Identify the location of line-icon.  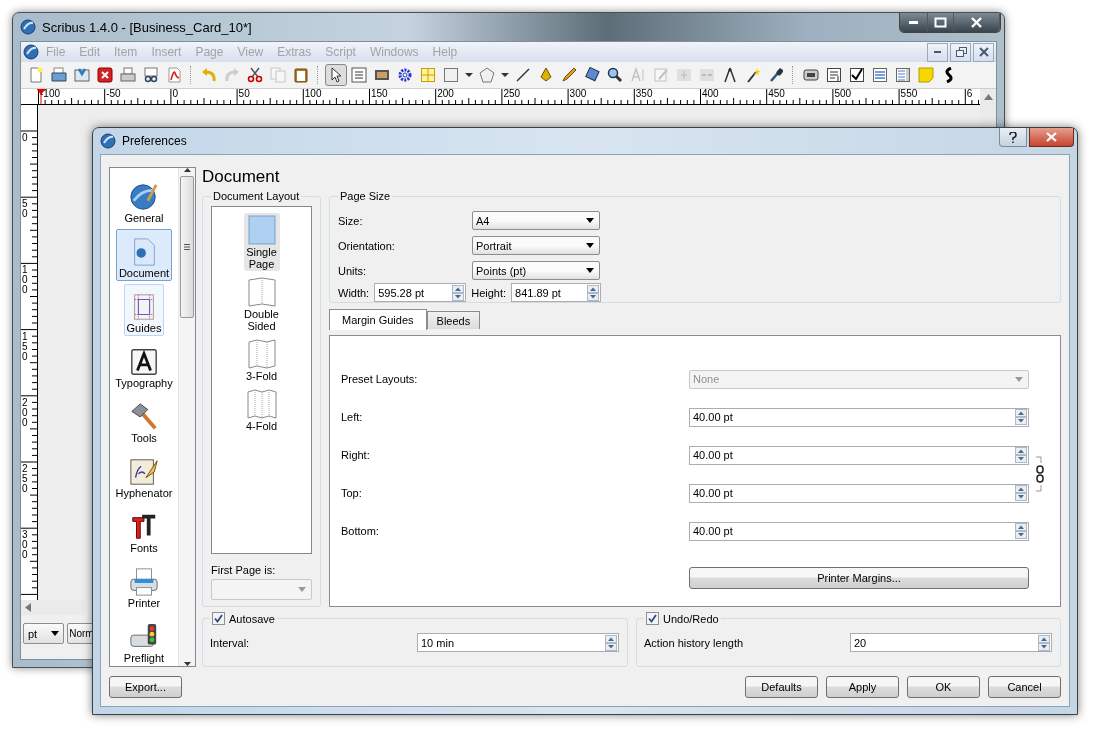
(523, 75).